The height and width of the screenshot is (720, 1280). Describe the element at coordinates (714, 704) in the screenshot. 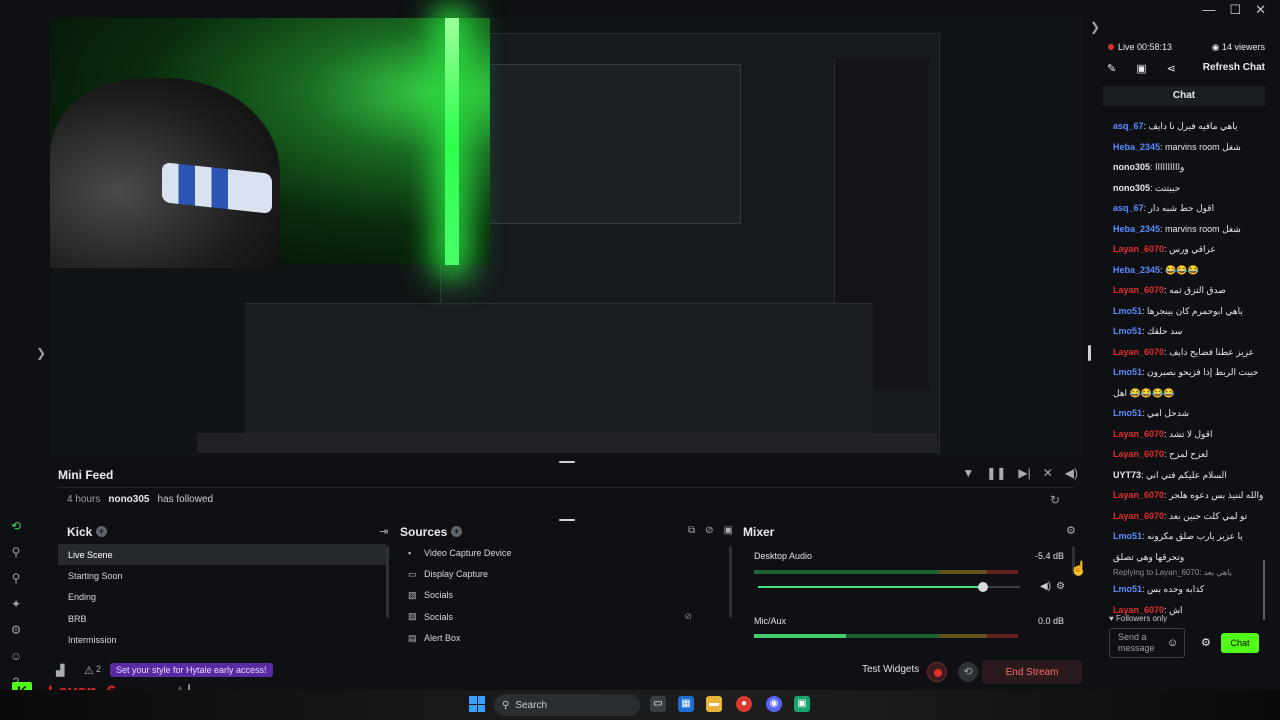

I see `file-explorer-icon: ▬` at that location.